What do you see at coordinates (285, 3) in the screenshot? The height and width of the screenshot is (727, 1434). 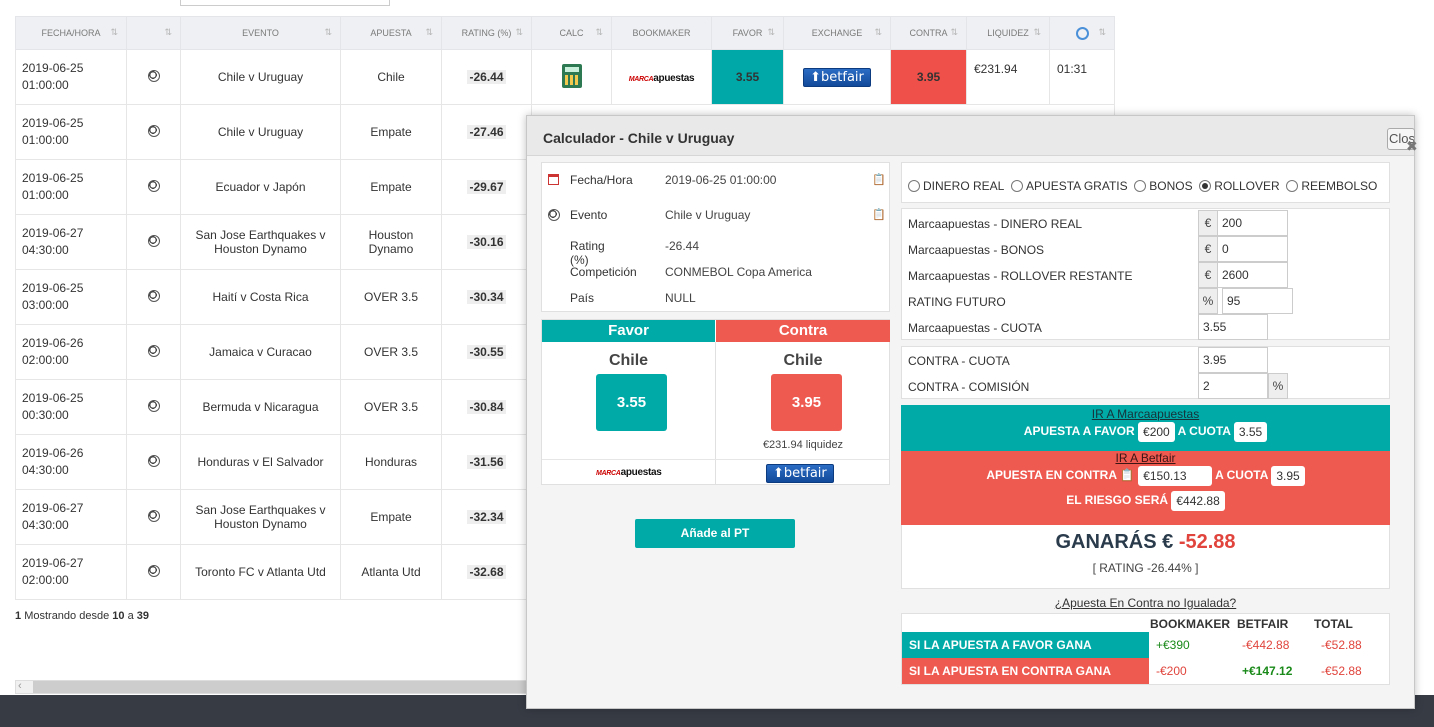 I see `search-box-edge` at bounding box center [285, 3].